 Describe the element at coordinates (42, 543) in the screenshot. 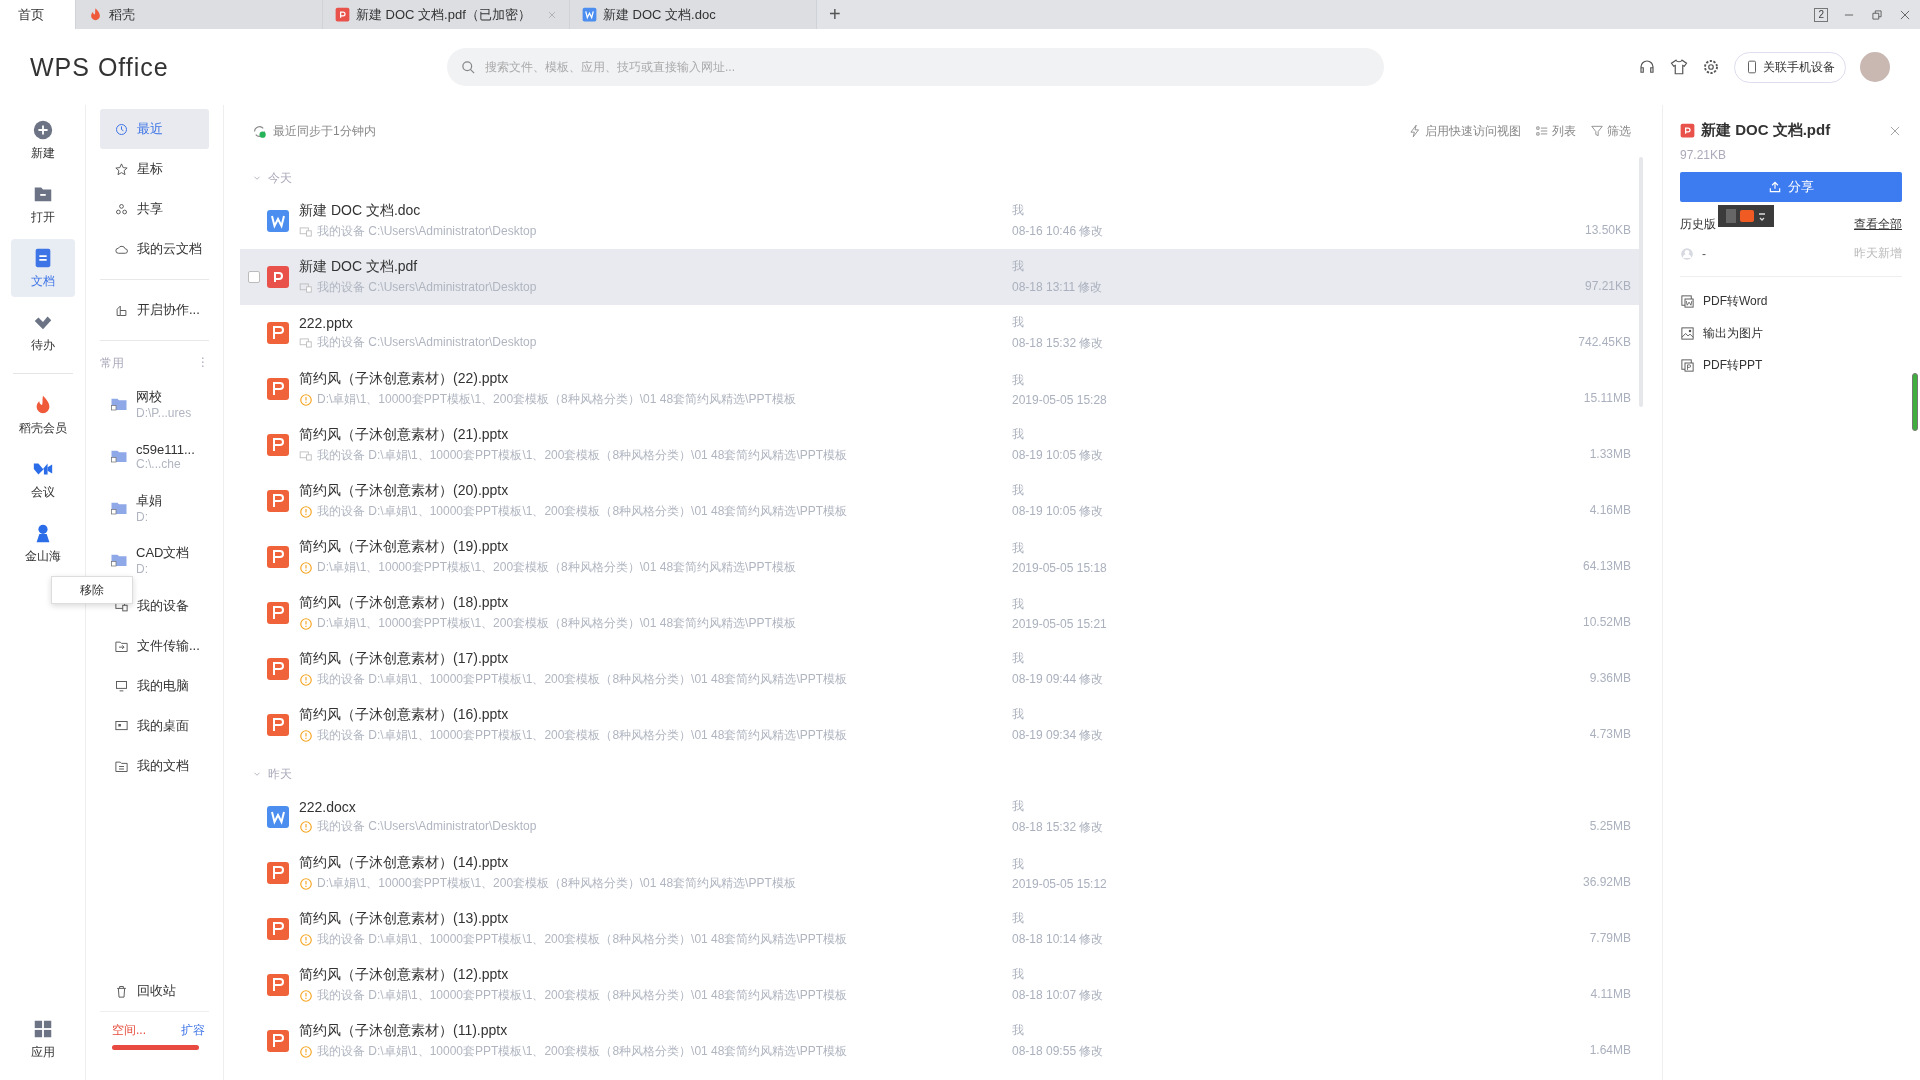

I see `nav-item: 金山海` at that location.